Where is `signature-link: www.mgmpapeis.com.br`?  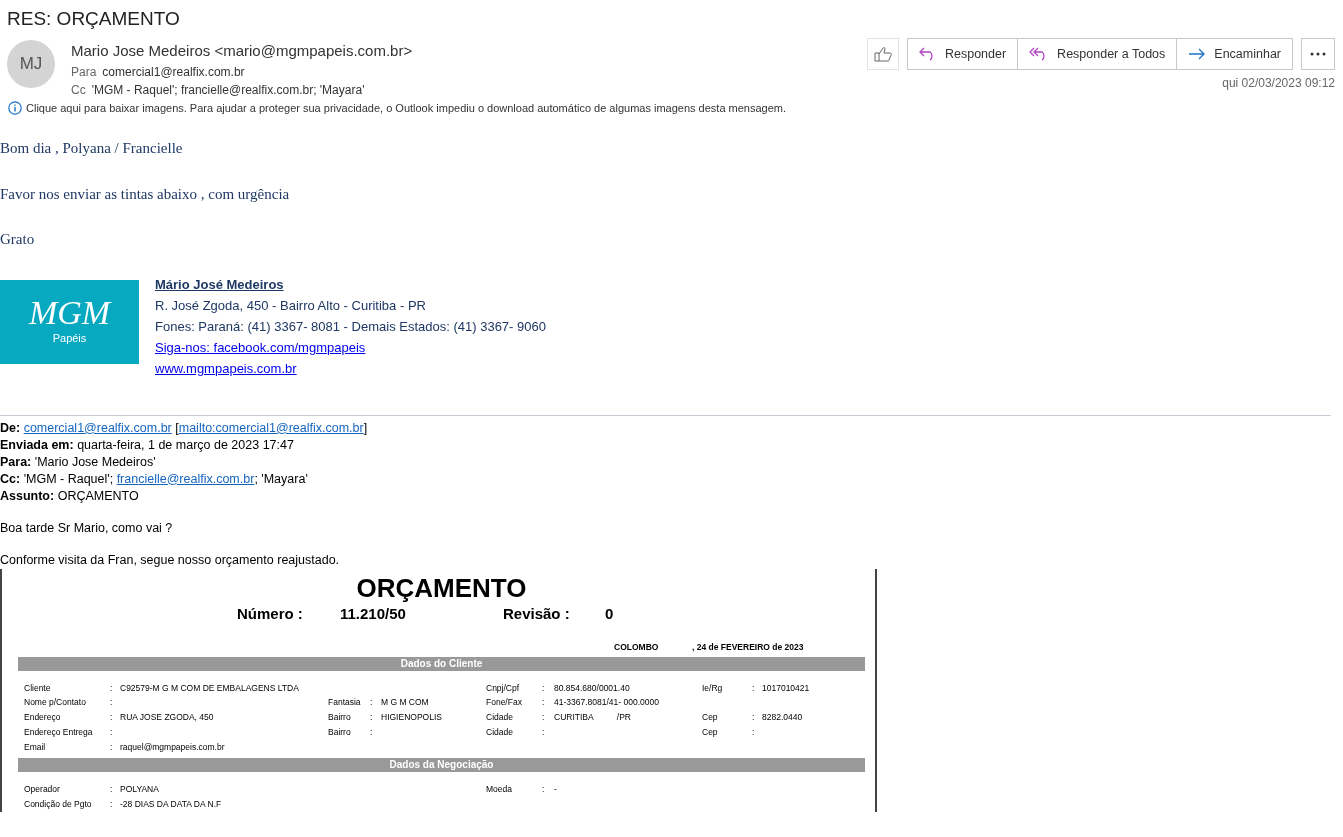 signature-link: www.mgmpapeis.com.br is located at coordinates (226, 368).